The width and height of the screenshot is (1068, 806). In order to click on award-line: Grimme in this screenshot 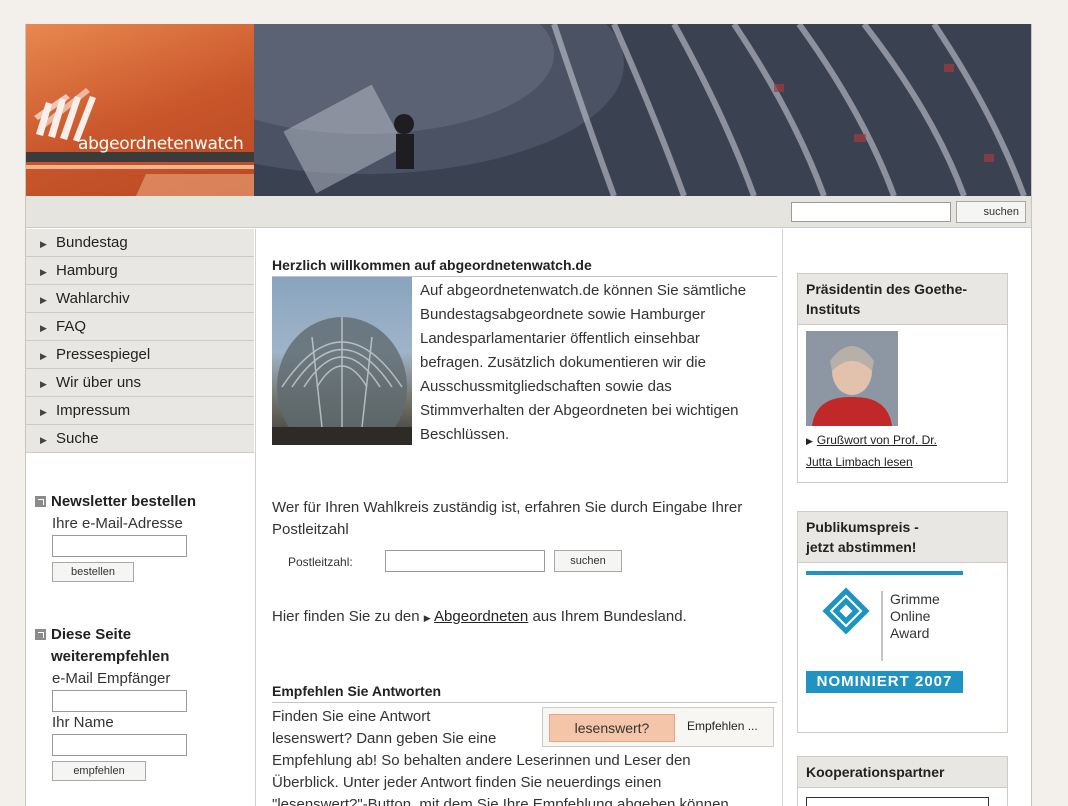, I will do `click(915, 599)`.